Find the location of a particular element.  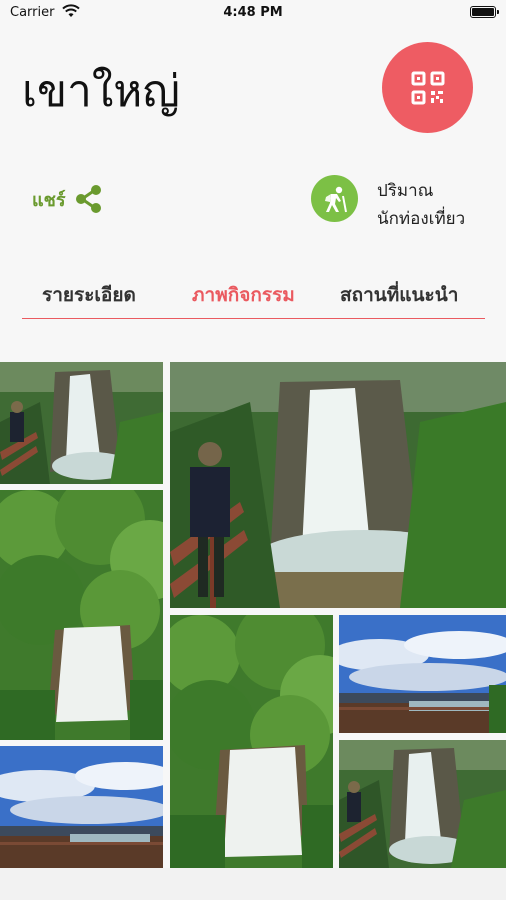

share-label: แชร์ is located at coordinates (49, 200).